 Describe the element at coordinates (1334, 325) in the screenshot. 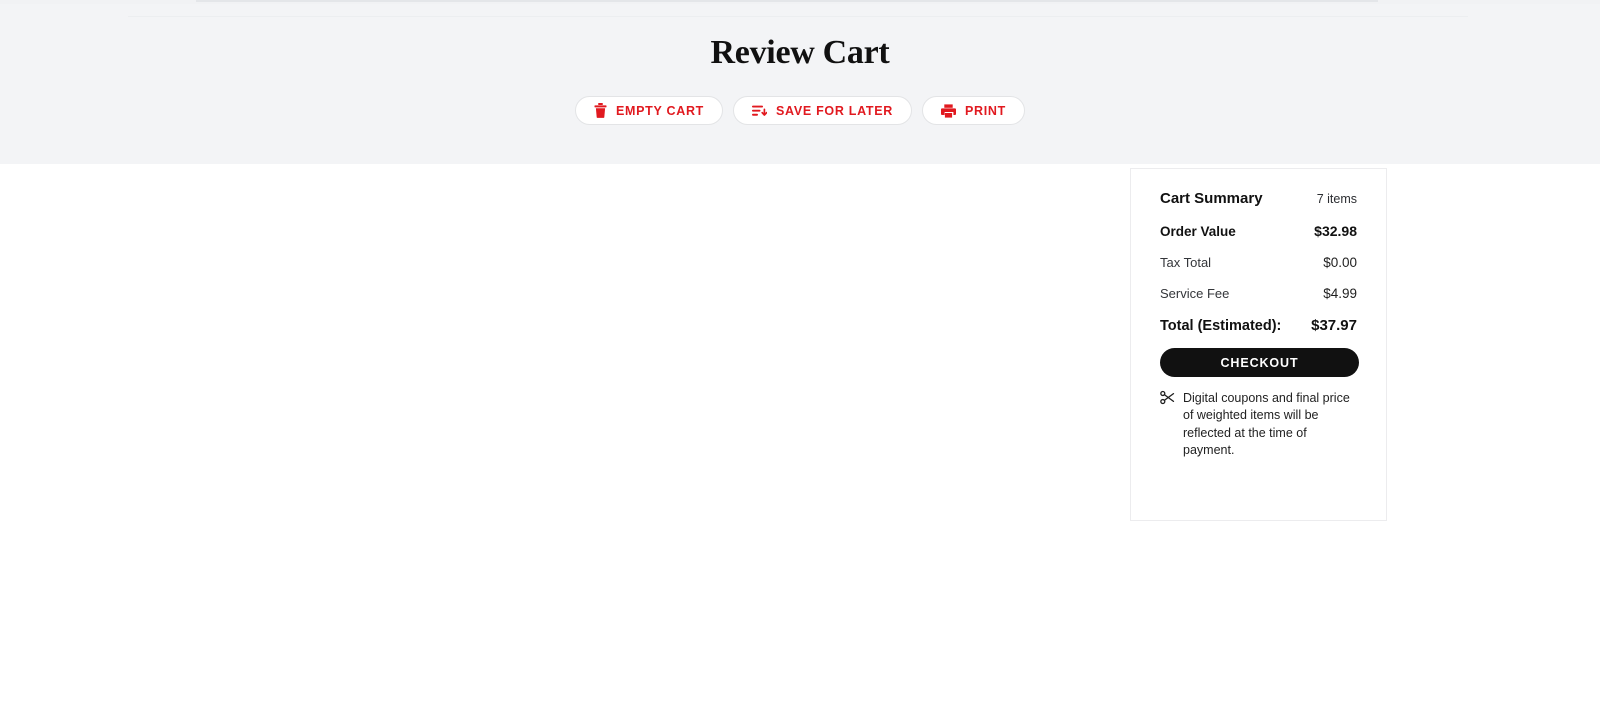

I see `summary-value-total: $37.97` at that location.